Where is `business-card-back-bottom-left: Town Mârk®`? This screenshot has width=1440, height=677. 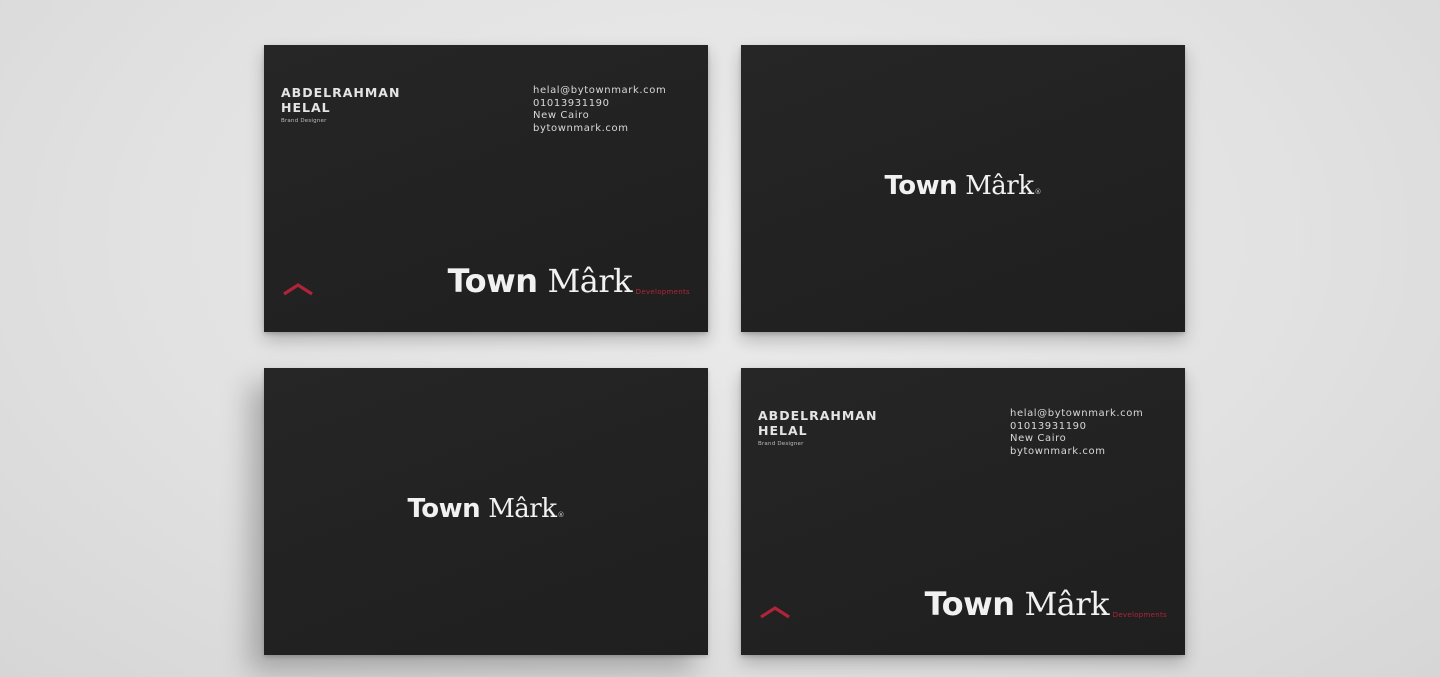 business-card-back-bottom-left: Town Mârk® is located at coordinates (486, 511).